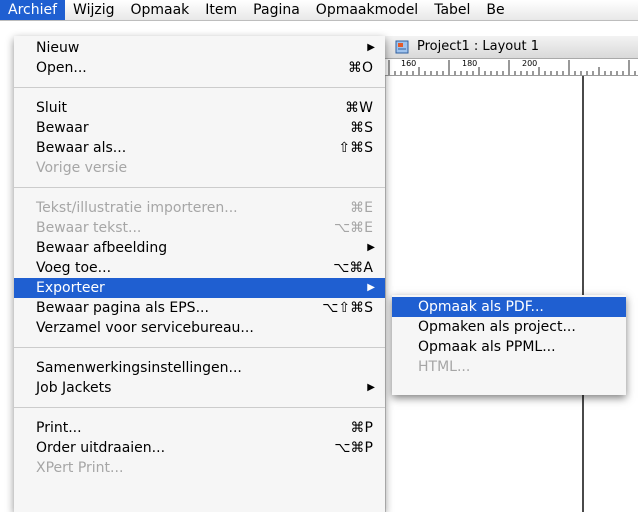 Image resolution: width=638 pixels, height=512 pixels. I want to click on menu-item-shortcut: ⌥⇧⌘S, so click(347, 308).